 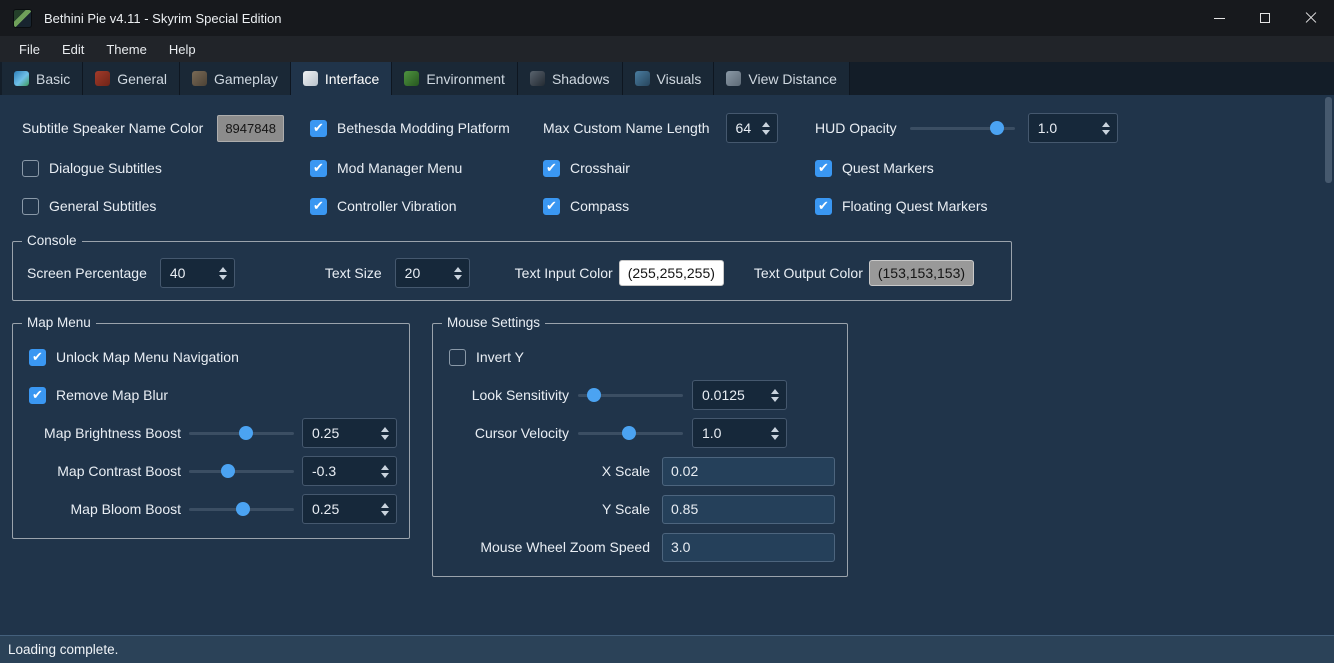 What do you see at coordinates (383, 206) in the screenshot?
I see `checkbox-controller-vibration: Controller Vibration` at bounding box center [383, 206].